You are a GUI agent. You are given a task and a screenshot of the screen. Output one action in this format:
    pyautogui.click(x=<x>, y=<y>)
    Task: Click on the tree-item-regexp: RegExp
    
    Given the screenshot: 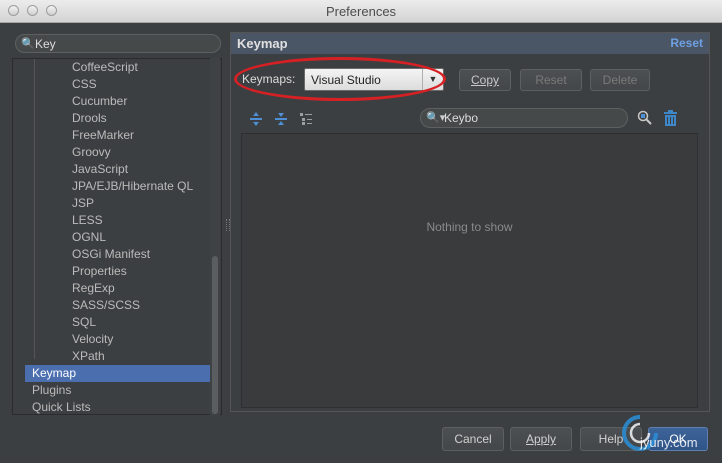 What is the action you would take?
    pyautogui.click(x=93, y=288)
    